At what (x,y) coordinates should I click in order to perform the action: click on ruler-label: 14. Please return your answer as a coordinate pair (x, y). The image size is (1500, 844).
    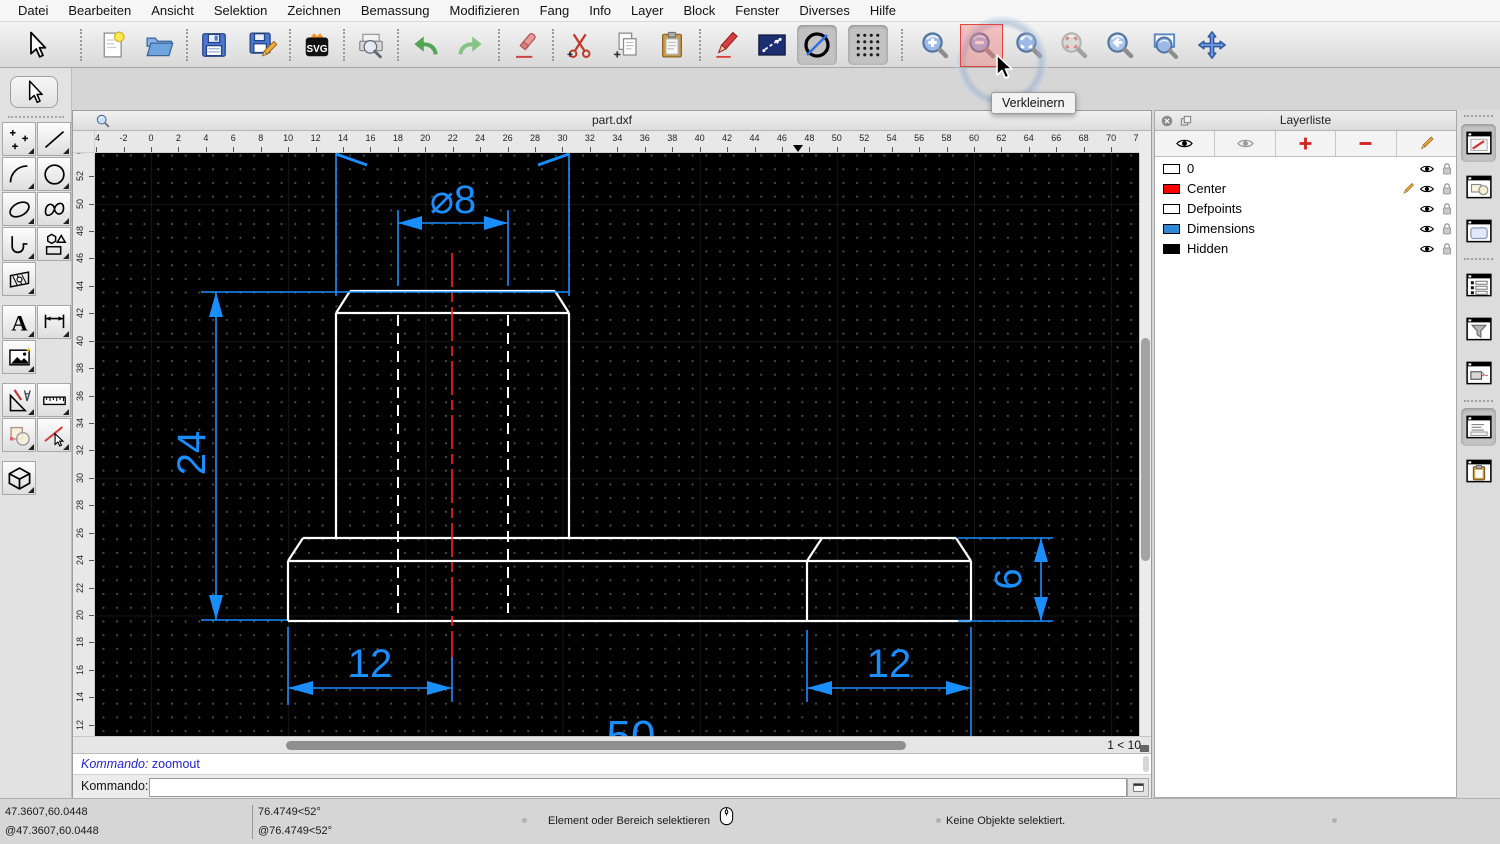
    Looking at the image, I should click on (343, 138).